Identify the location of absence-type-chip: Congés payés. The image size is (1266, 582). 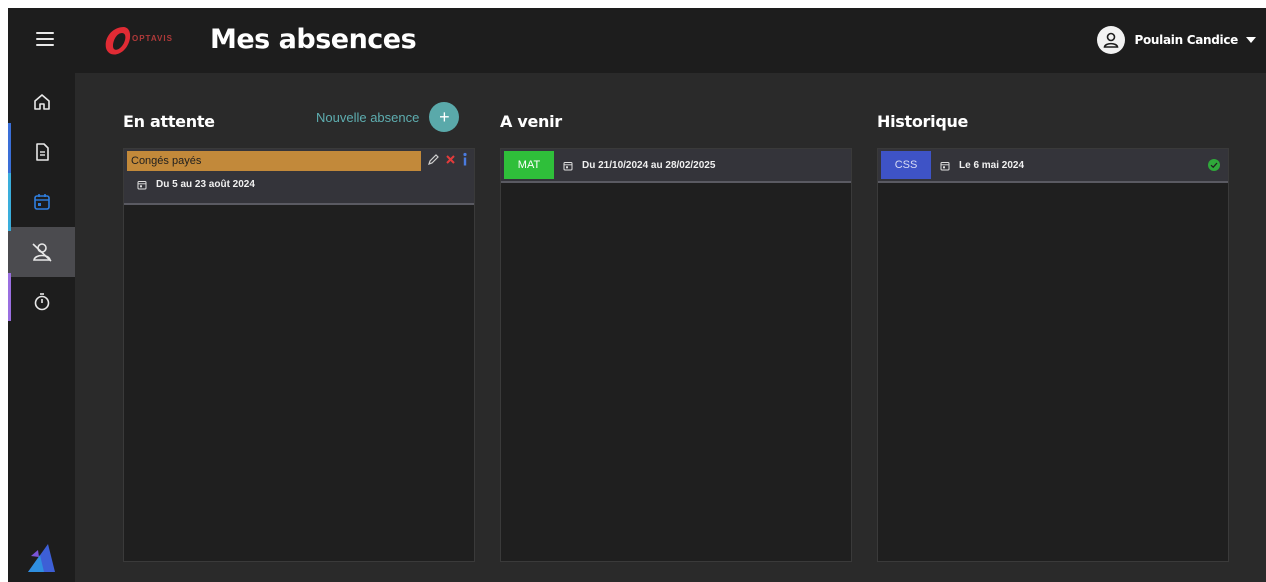
(274, 161).